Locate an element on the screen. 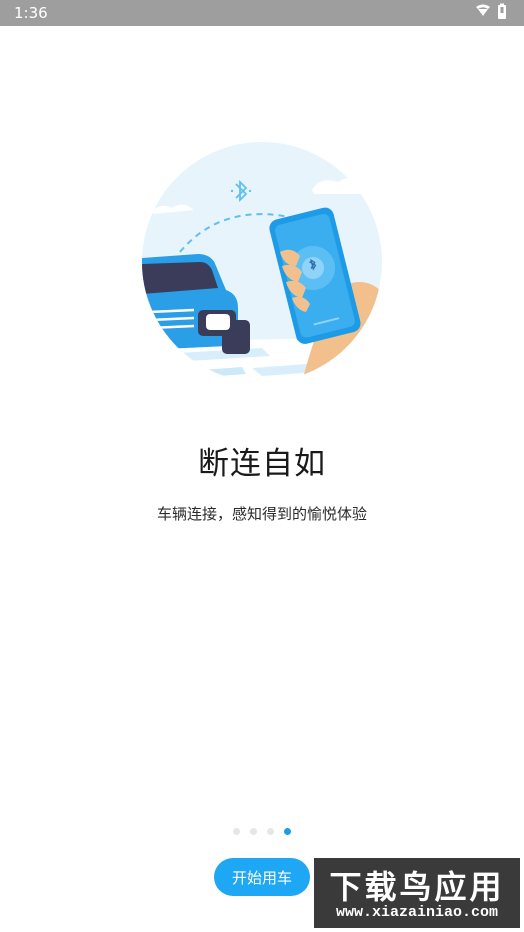 Image resolution: width=524 pixels, height=932 pixels. onboarding-headline: 断连自如 is located at coordinates (262, 464).